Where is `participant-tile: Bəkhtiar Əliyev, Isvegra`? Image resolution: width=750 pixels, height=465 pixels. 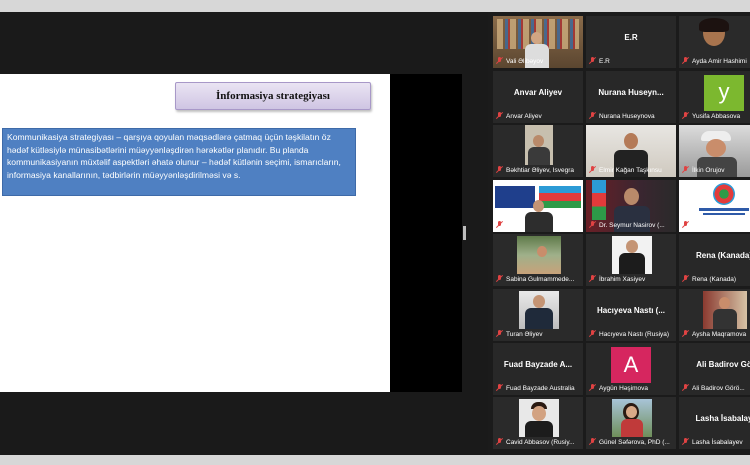 participant-tile: Bəkhtiar Əliyev, Isvegra is located at coordinates (538, 151).